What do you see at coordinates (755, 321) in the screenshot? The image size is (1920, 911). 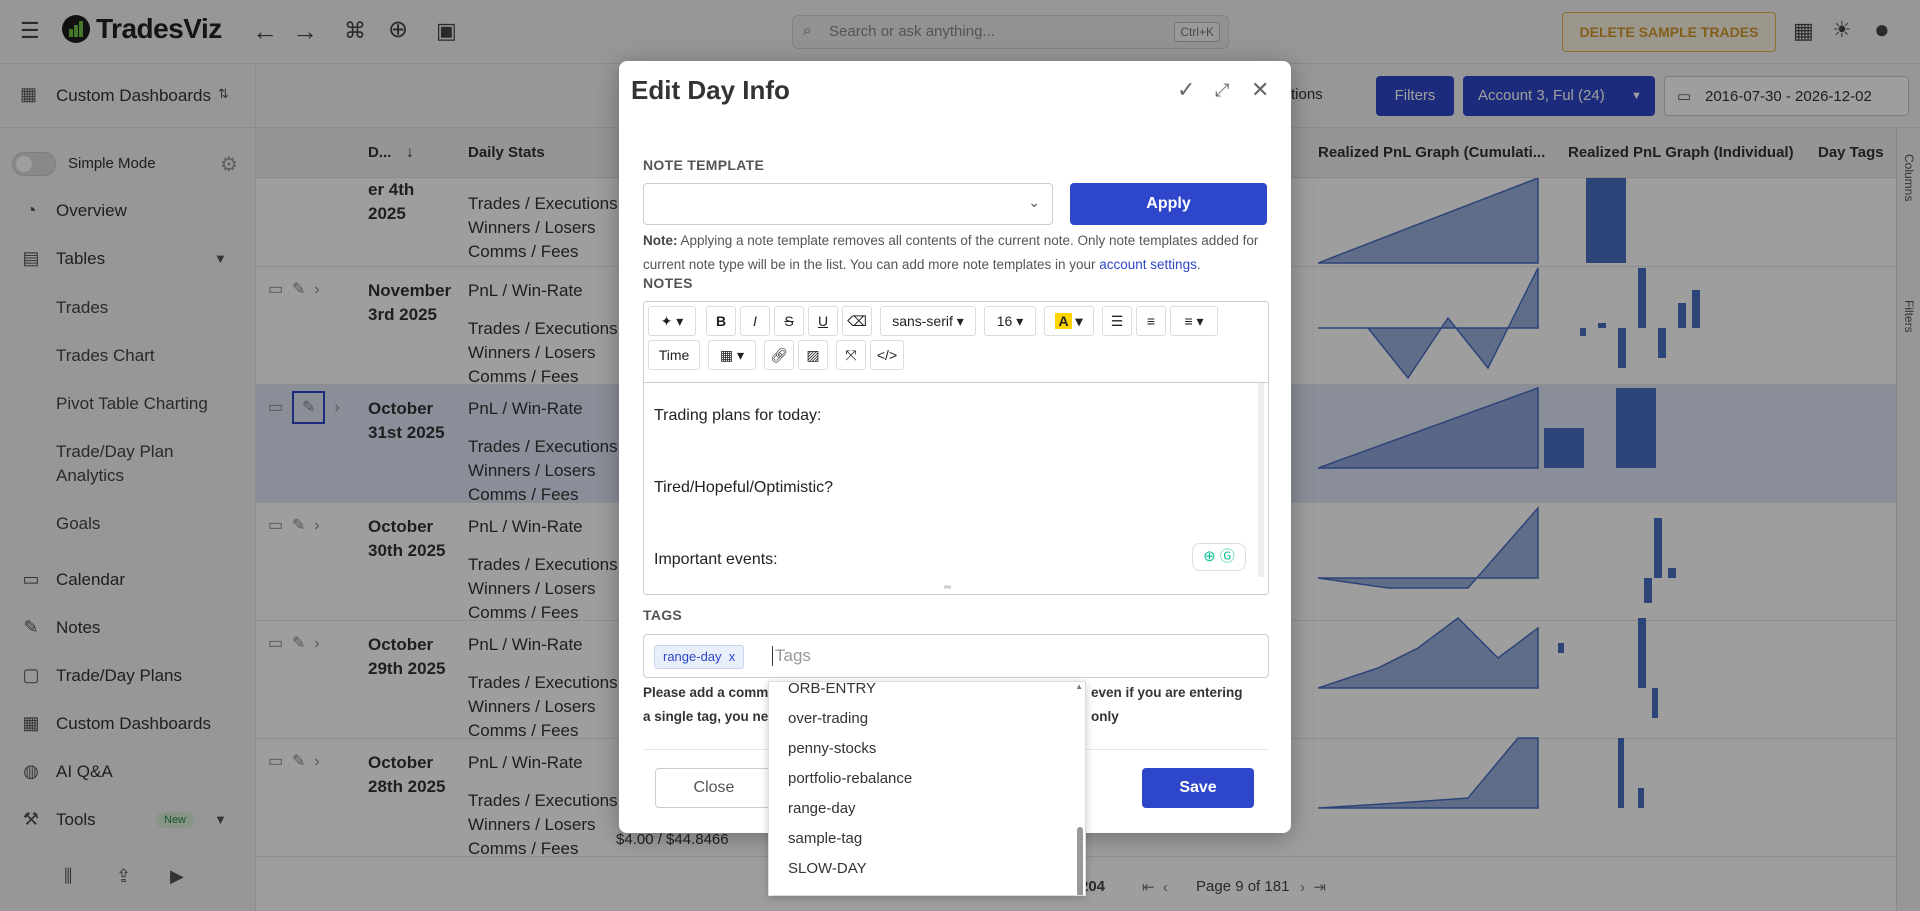 I see `italic-icon: I` at bounding box center [755, 321].